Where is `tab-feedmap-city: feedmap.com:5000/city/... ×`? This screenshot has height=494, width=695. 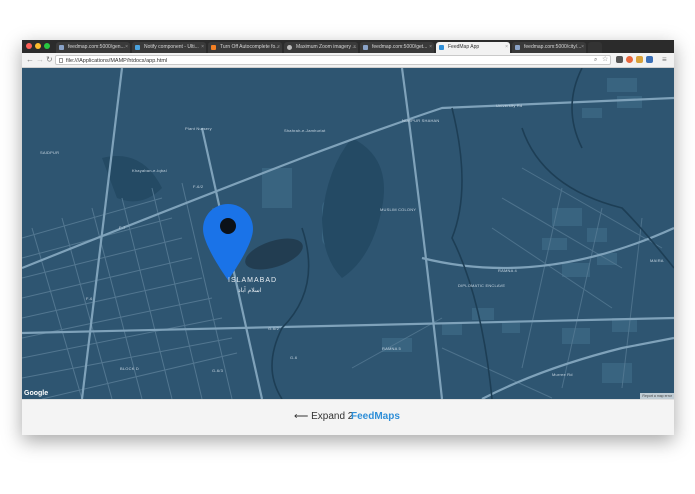
tab-feedmap-city: feedmap.com:5000/city/... × is located at coordinates (549, 47).